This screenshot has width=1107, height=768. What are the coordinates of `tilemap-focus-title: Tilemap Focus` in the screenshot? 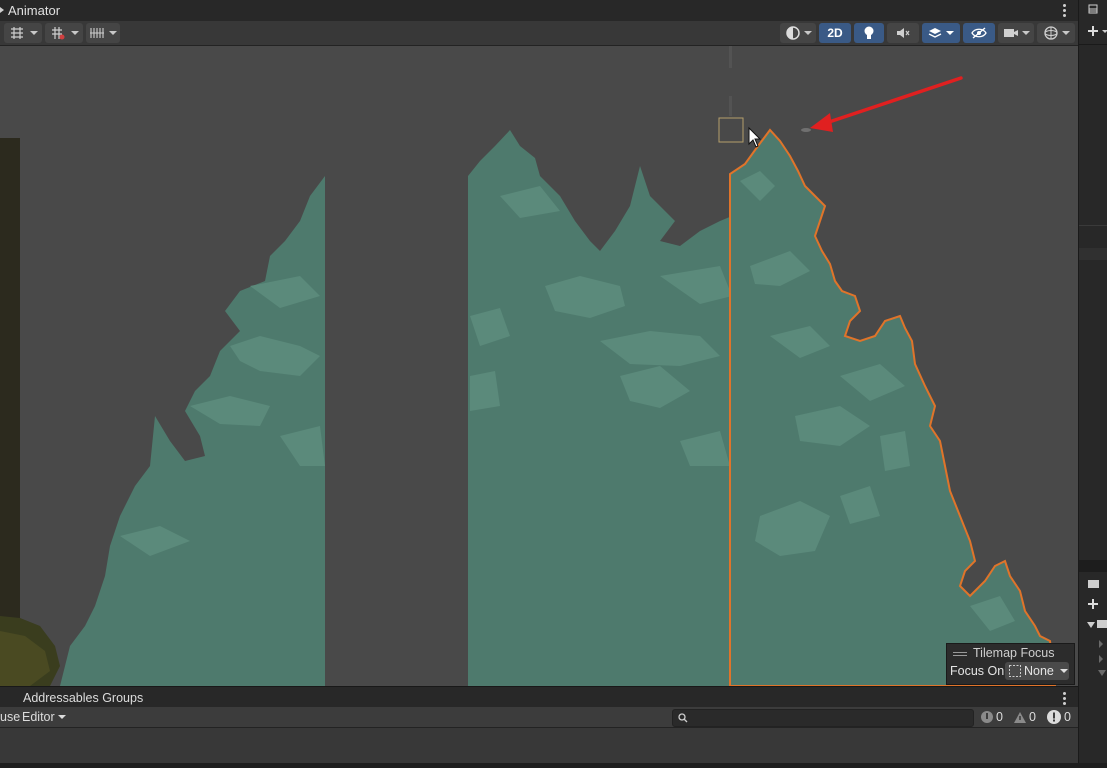 It's located at (1014, 653).